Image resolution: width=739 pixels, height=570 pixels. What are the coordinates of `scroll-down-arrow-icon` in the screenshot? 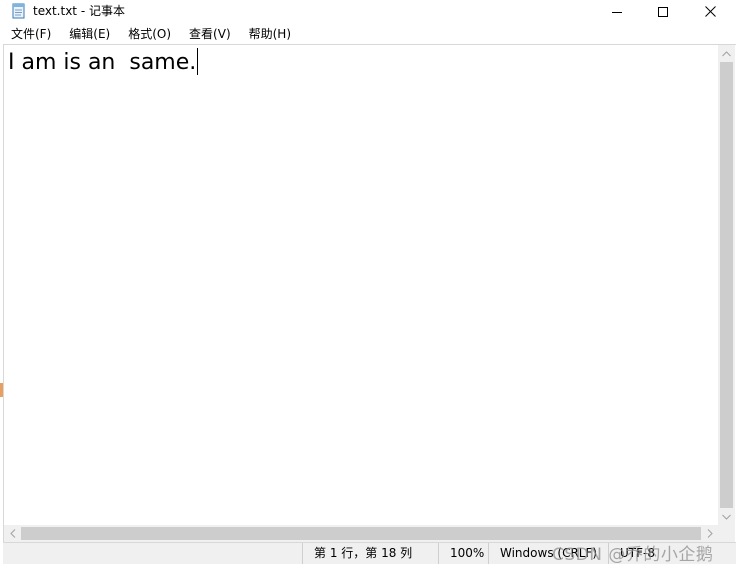 It's located at (726, 516).